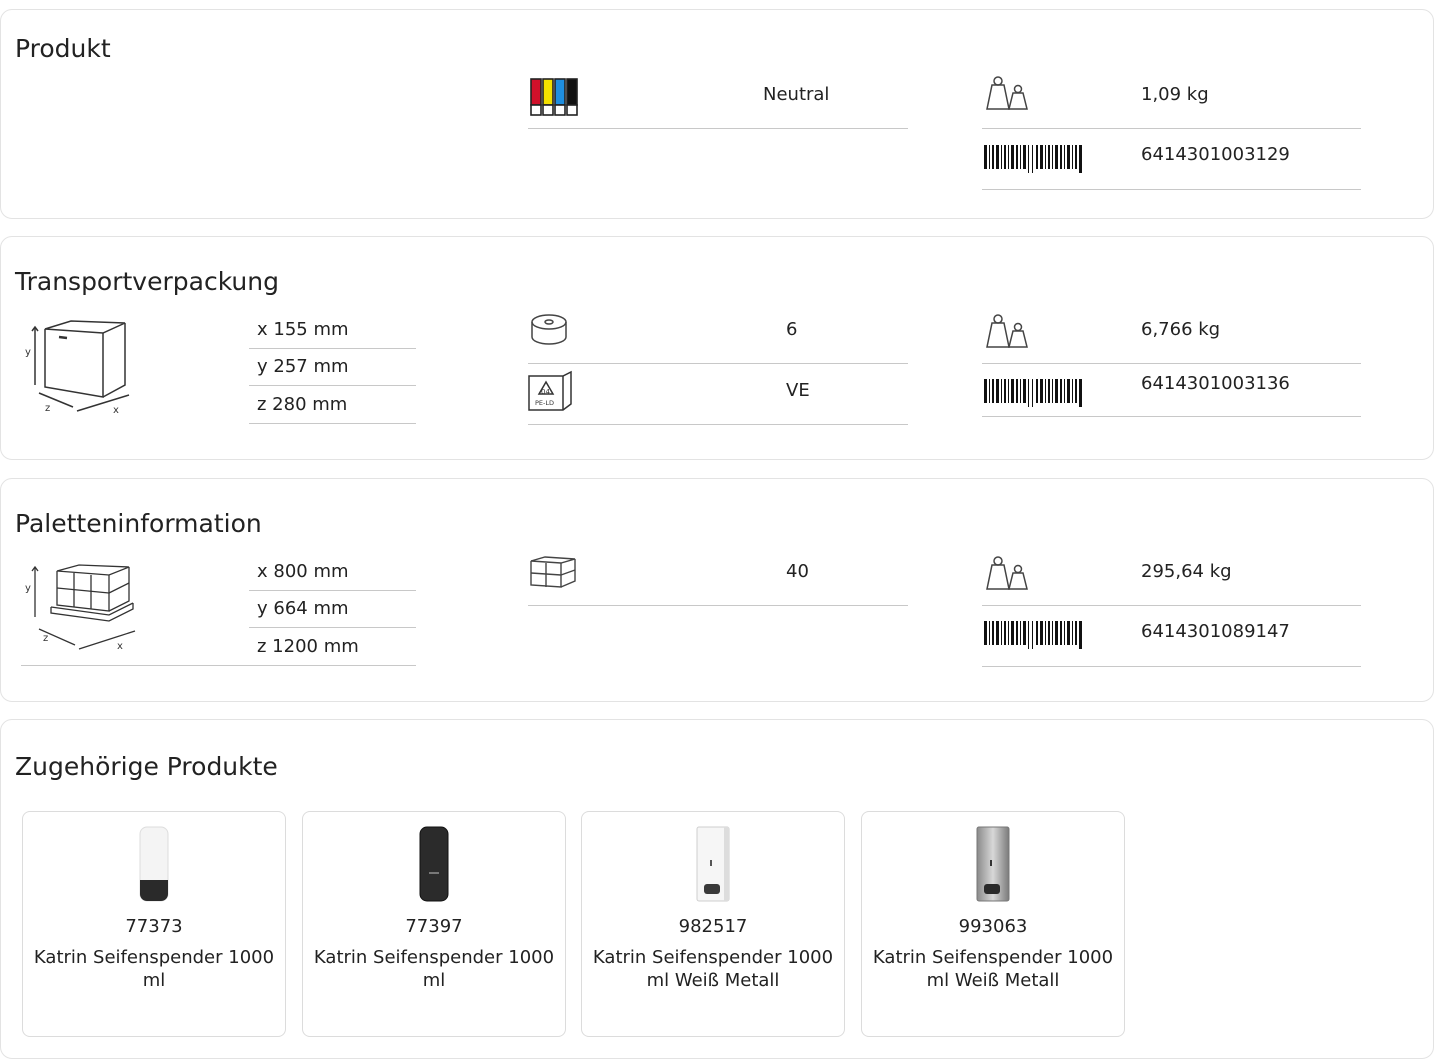 The image size is (1440, 1059). I want to click on palette-title: Paletteninformation, so click(138, 523).